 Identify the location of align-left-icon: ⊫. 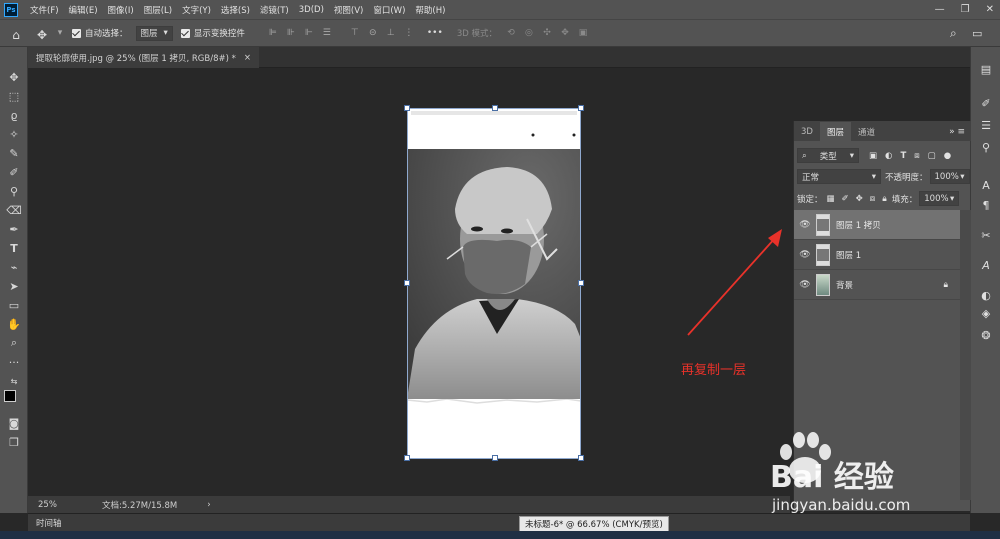
(273, 33).